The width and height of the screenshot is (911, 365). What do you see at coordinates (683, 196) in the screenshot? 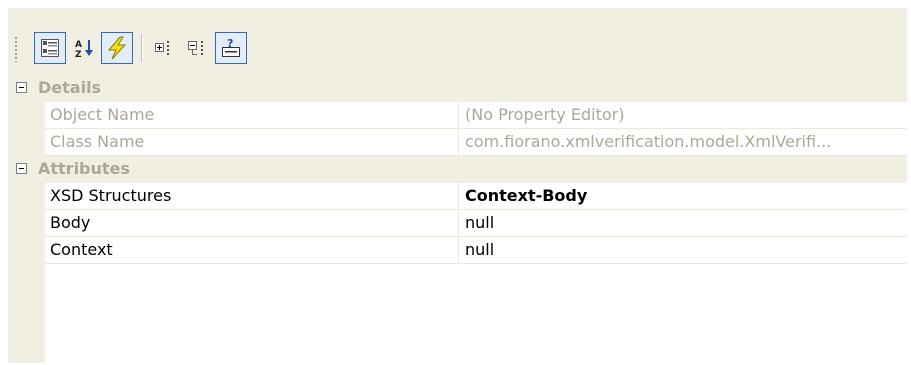
I see `property-value: Context-Body` at bounding box center [683, 196].